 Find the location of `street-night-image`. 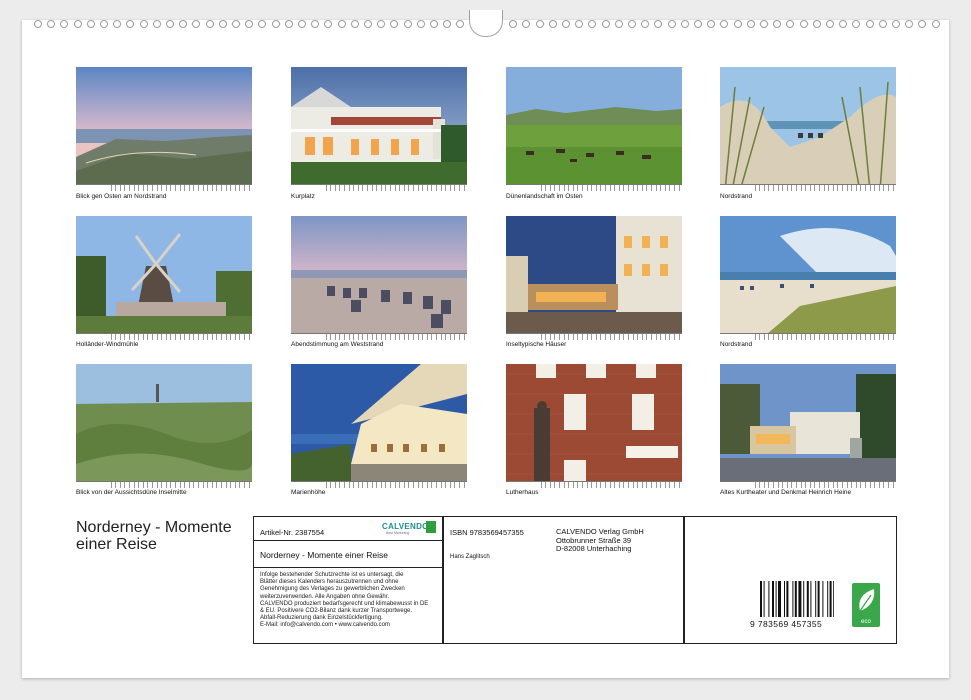

street-night-image is located at coordinates (594, 278).